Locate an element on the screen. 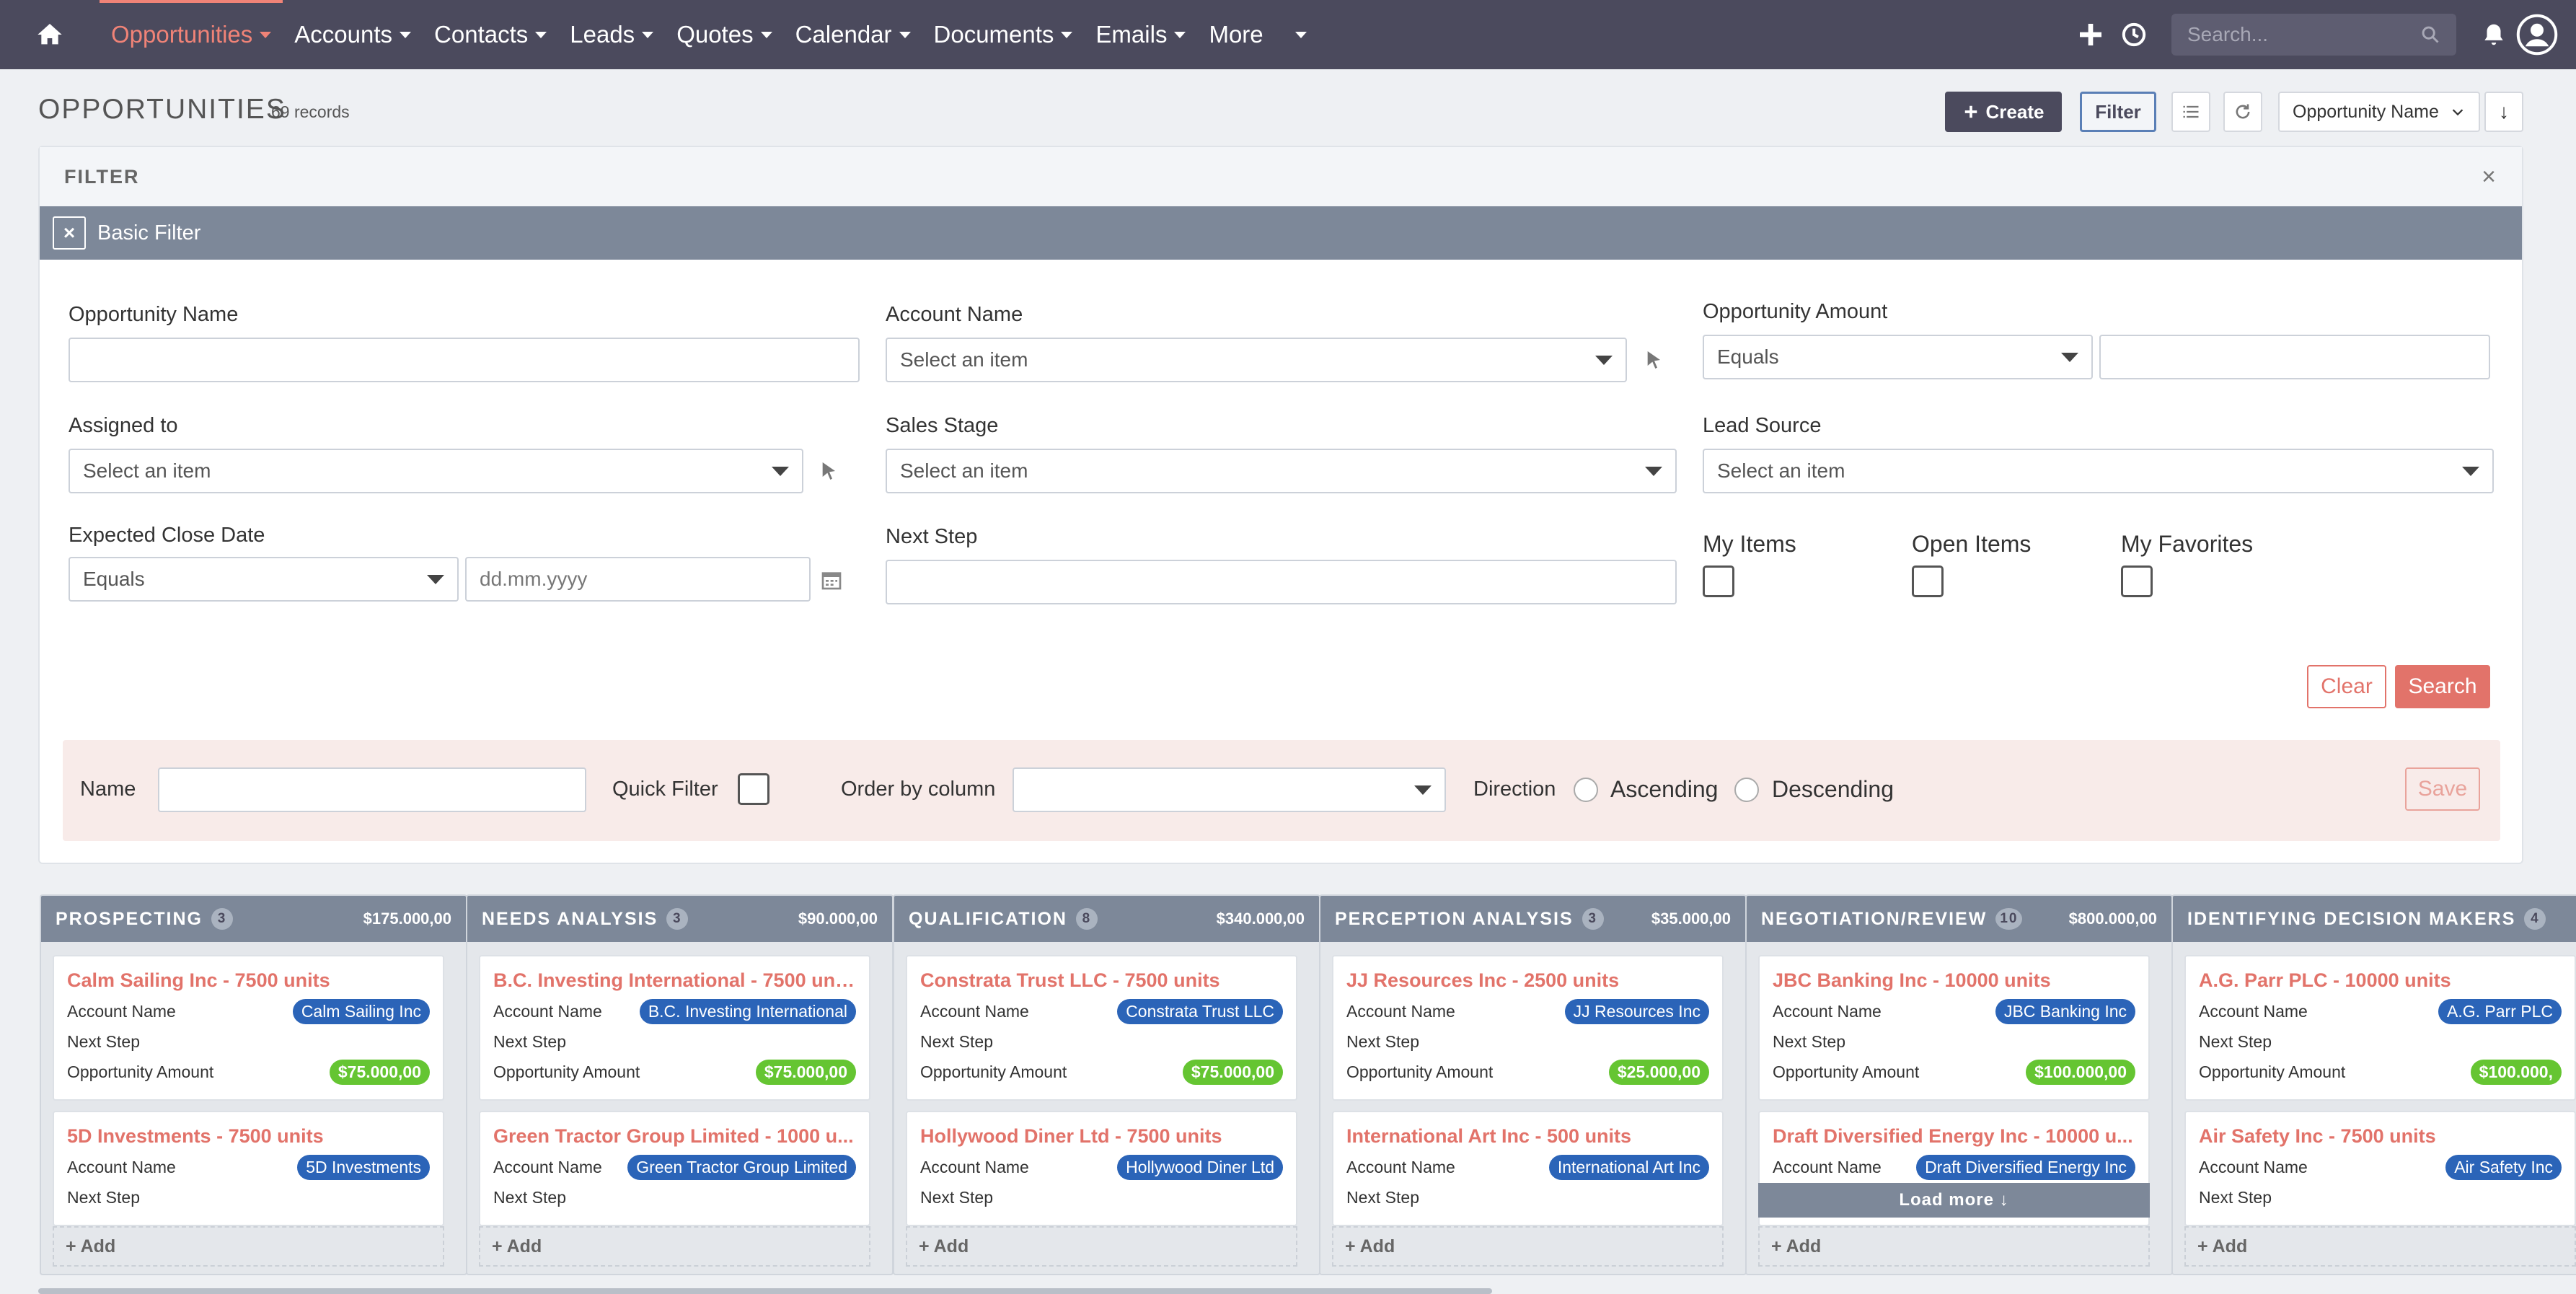  nav-item-more: More is located at coordinates (1257, 34).